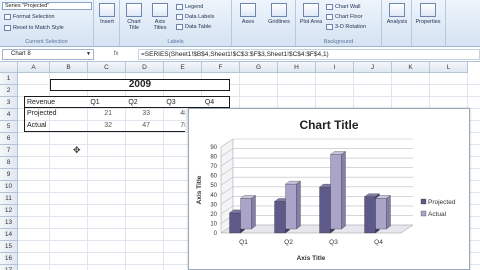  I want to click on row-header-17: 17, so click(9, 267).